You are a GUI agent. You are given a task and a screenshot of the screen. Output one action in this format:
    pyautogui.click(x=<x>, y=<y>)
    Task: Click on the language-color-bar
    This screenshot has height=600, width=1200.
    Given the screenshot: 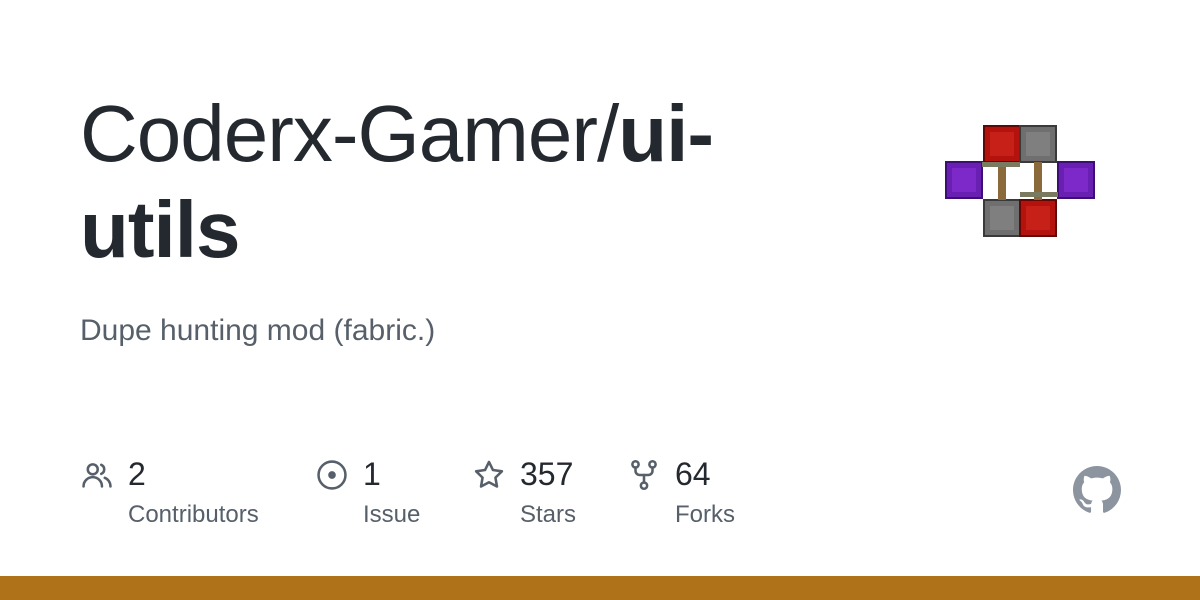 What is the action you would take?
    pyautogui.click(x=600, y=588)
    